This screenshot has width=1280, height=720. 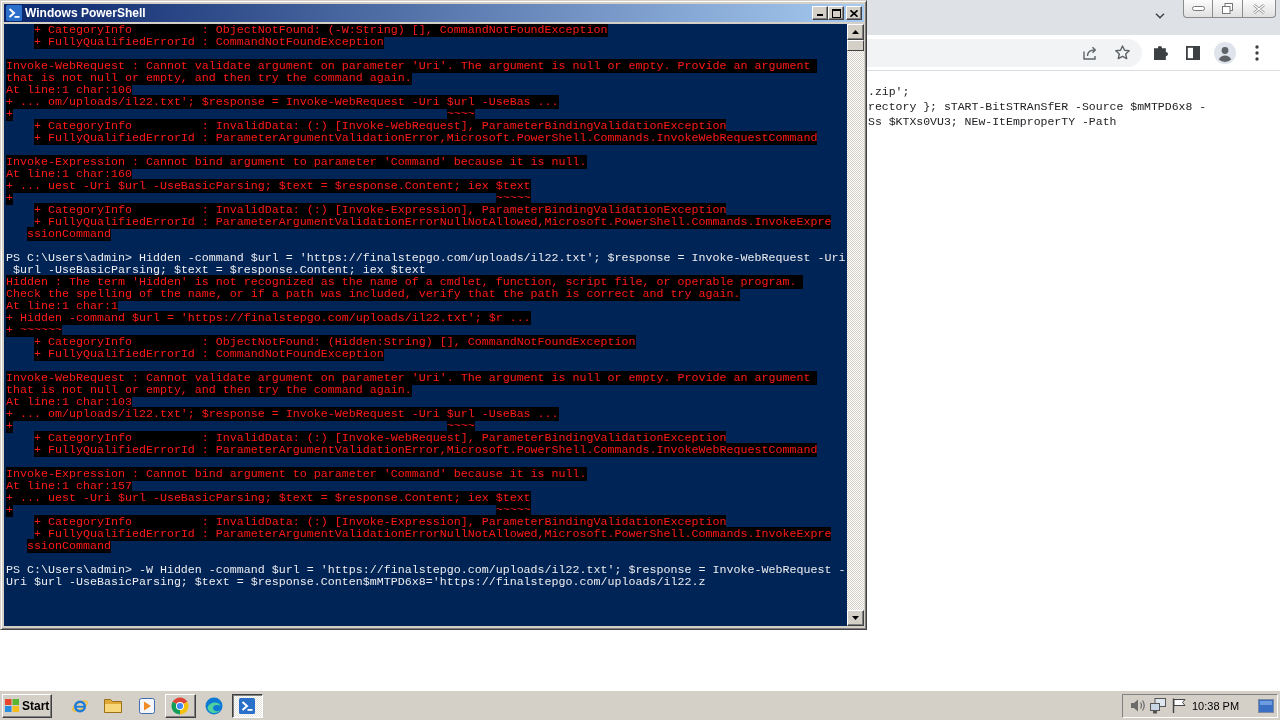 What do you see at coordinates (1225, 52) in the screenshot?
I see `avatar-icon` at bounding box center [1225, 52].